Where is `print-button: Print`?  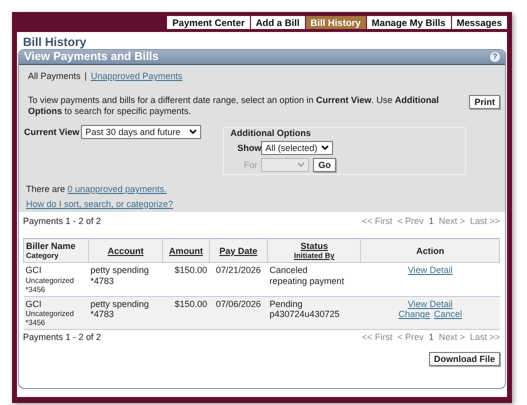 print-button: Print is located at coordinates (484, 102).